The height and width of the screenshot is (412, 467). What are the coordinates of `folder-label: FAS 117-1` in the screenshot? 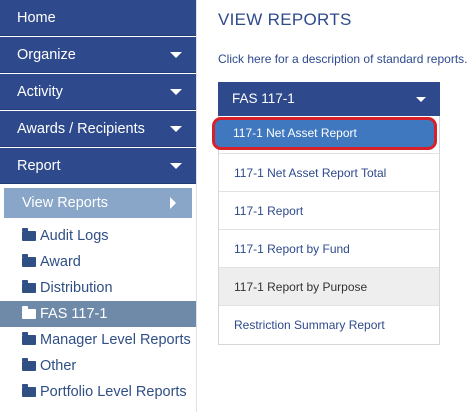 It's located at (74, 314).